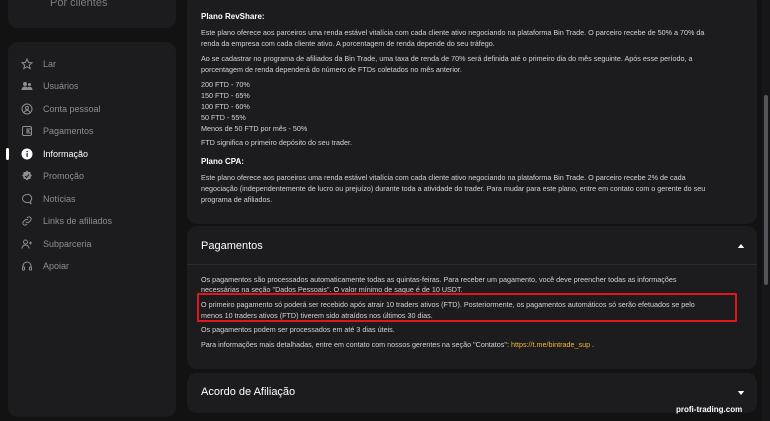  I want to click on telegram-link: https://t.me/bintrade_sup, so click(550, 344).